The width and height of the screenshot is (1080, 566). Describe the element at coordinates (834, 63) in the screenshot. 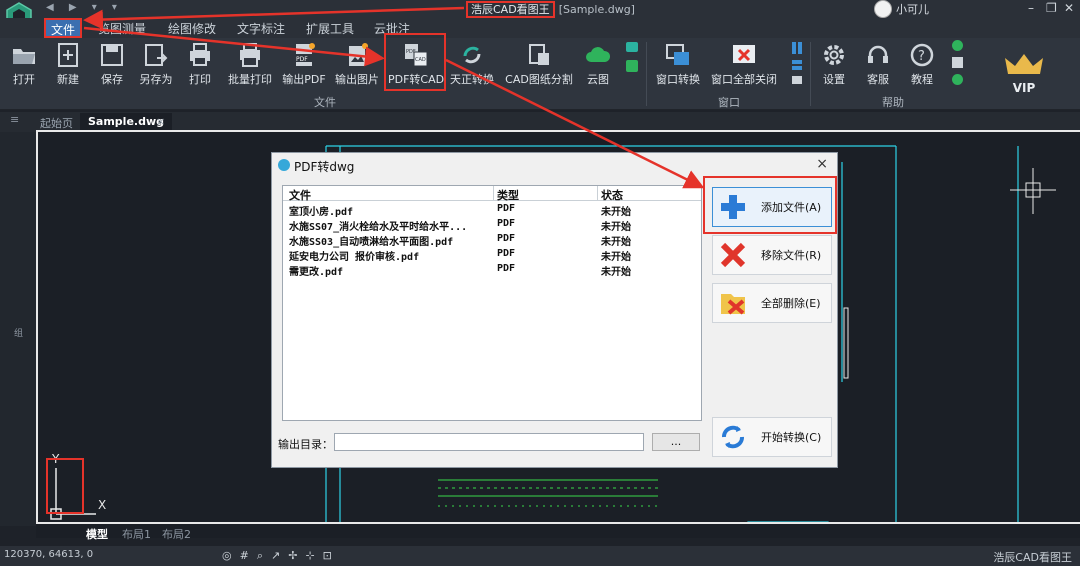

I see `settings-button: 设置` at that location.